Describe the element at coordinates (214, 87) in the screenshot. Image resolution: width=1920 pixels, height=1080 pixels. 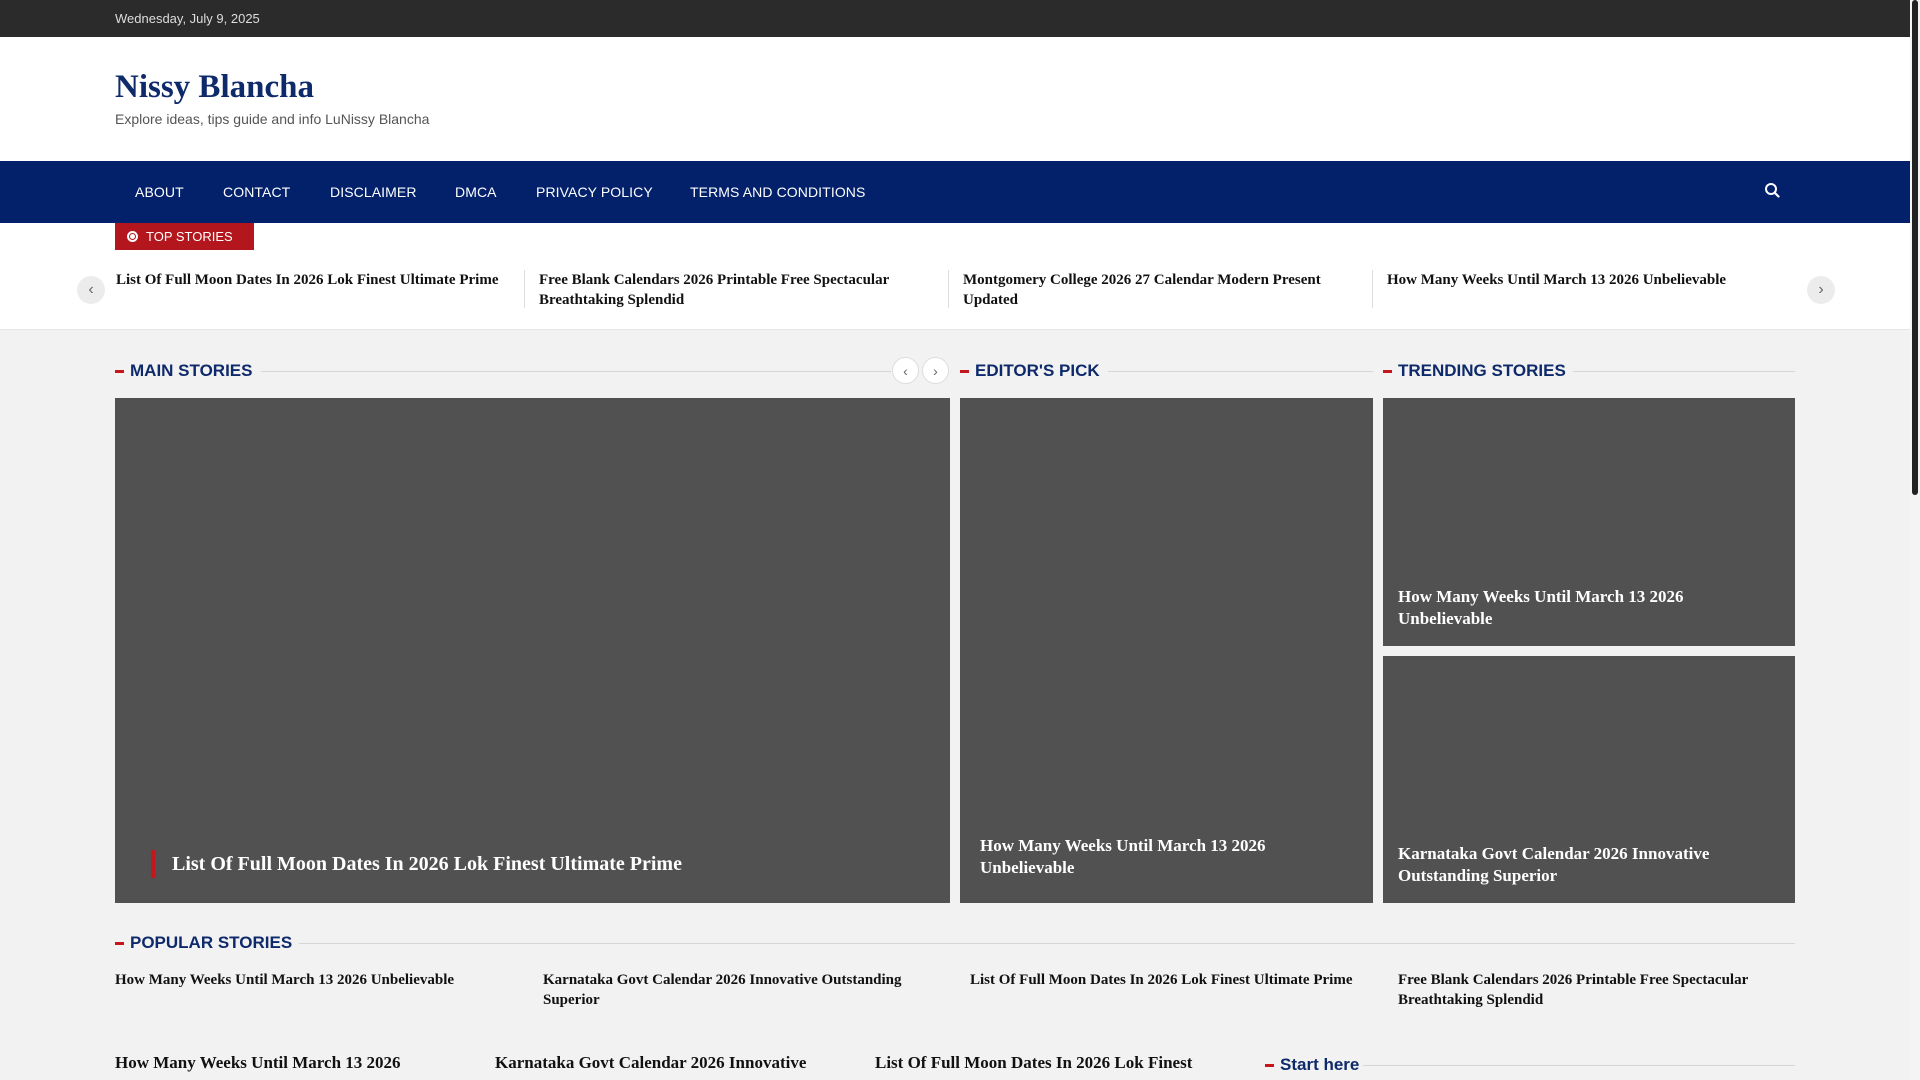
I see `site-title: Nissy Blancha` at that location.